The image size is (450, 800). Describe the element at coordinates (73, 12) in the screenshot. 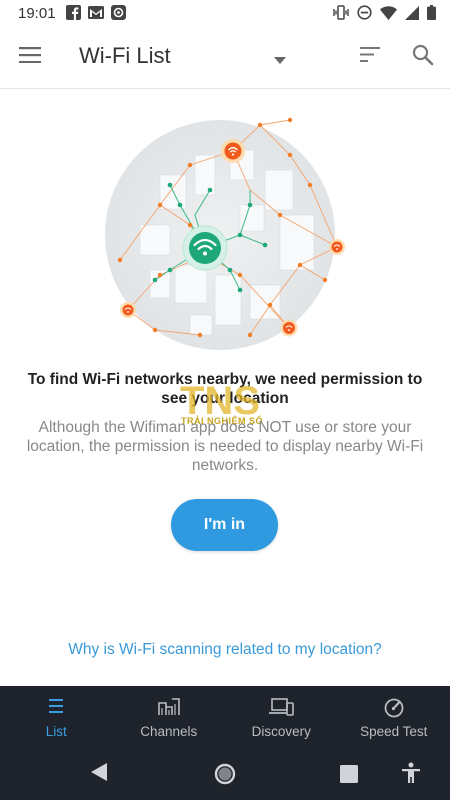

I see `facebook-icon` at that location.